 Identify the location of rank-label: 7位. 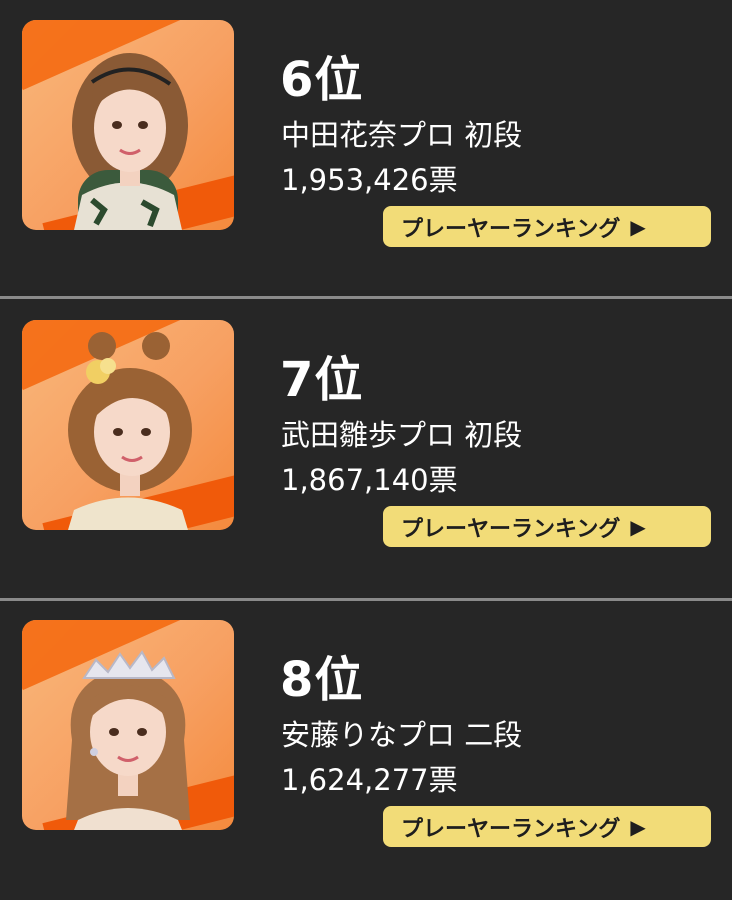
(322, 380).